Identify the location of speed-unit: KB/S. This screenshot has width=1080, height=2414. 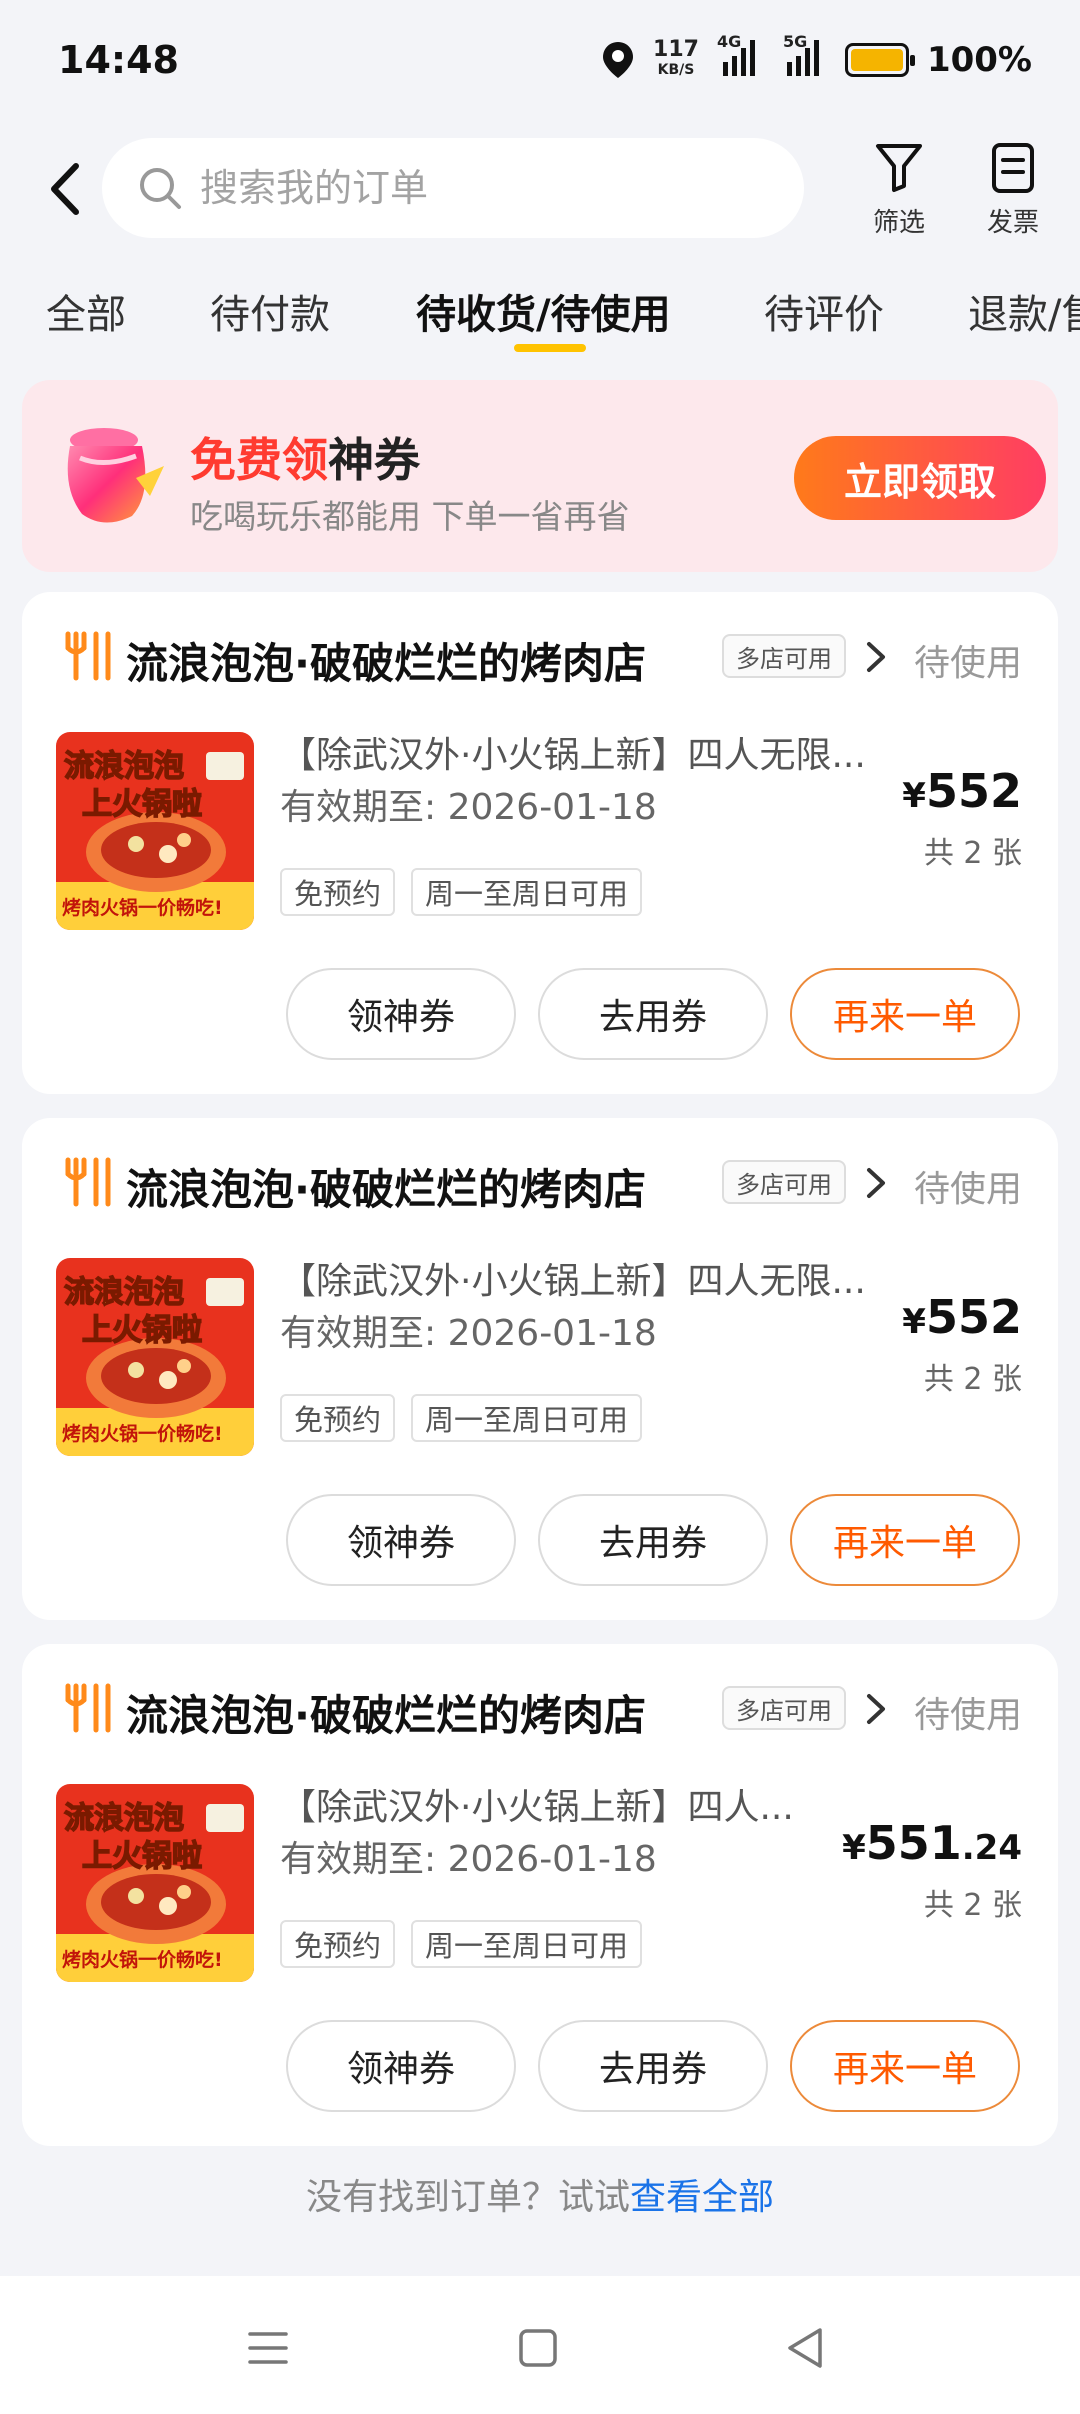
(676, 70).